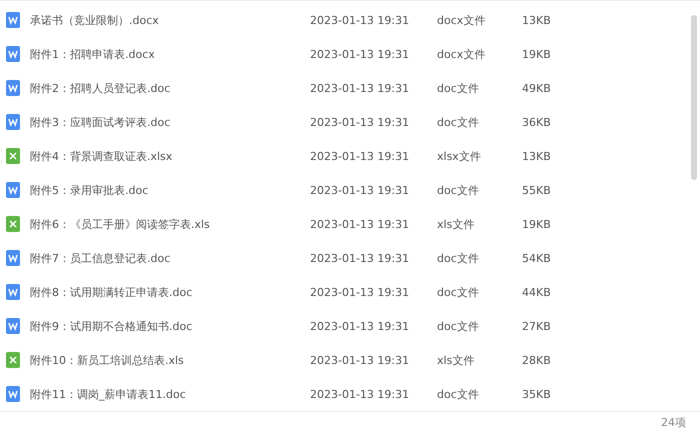 The width and height of the screenshot is (700, 433). Describe the element at coordinates (673, 422) in the screenshot. I see `item-count: 24项` at that location.